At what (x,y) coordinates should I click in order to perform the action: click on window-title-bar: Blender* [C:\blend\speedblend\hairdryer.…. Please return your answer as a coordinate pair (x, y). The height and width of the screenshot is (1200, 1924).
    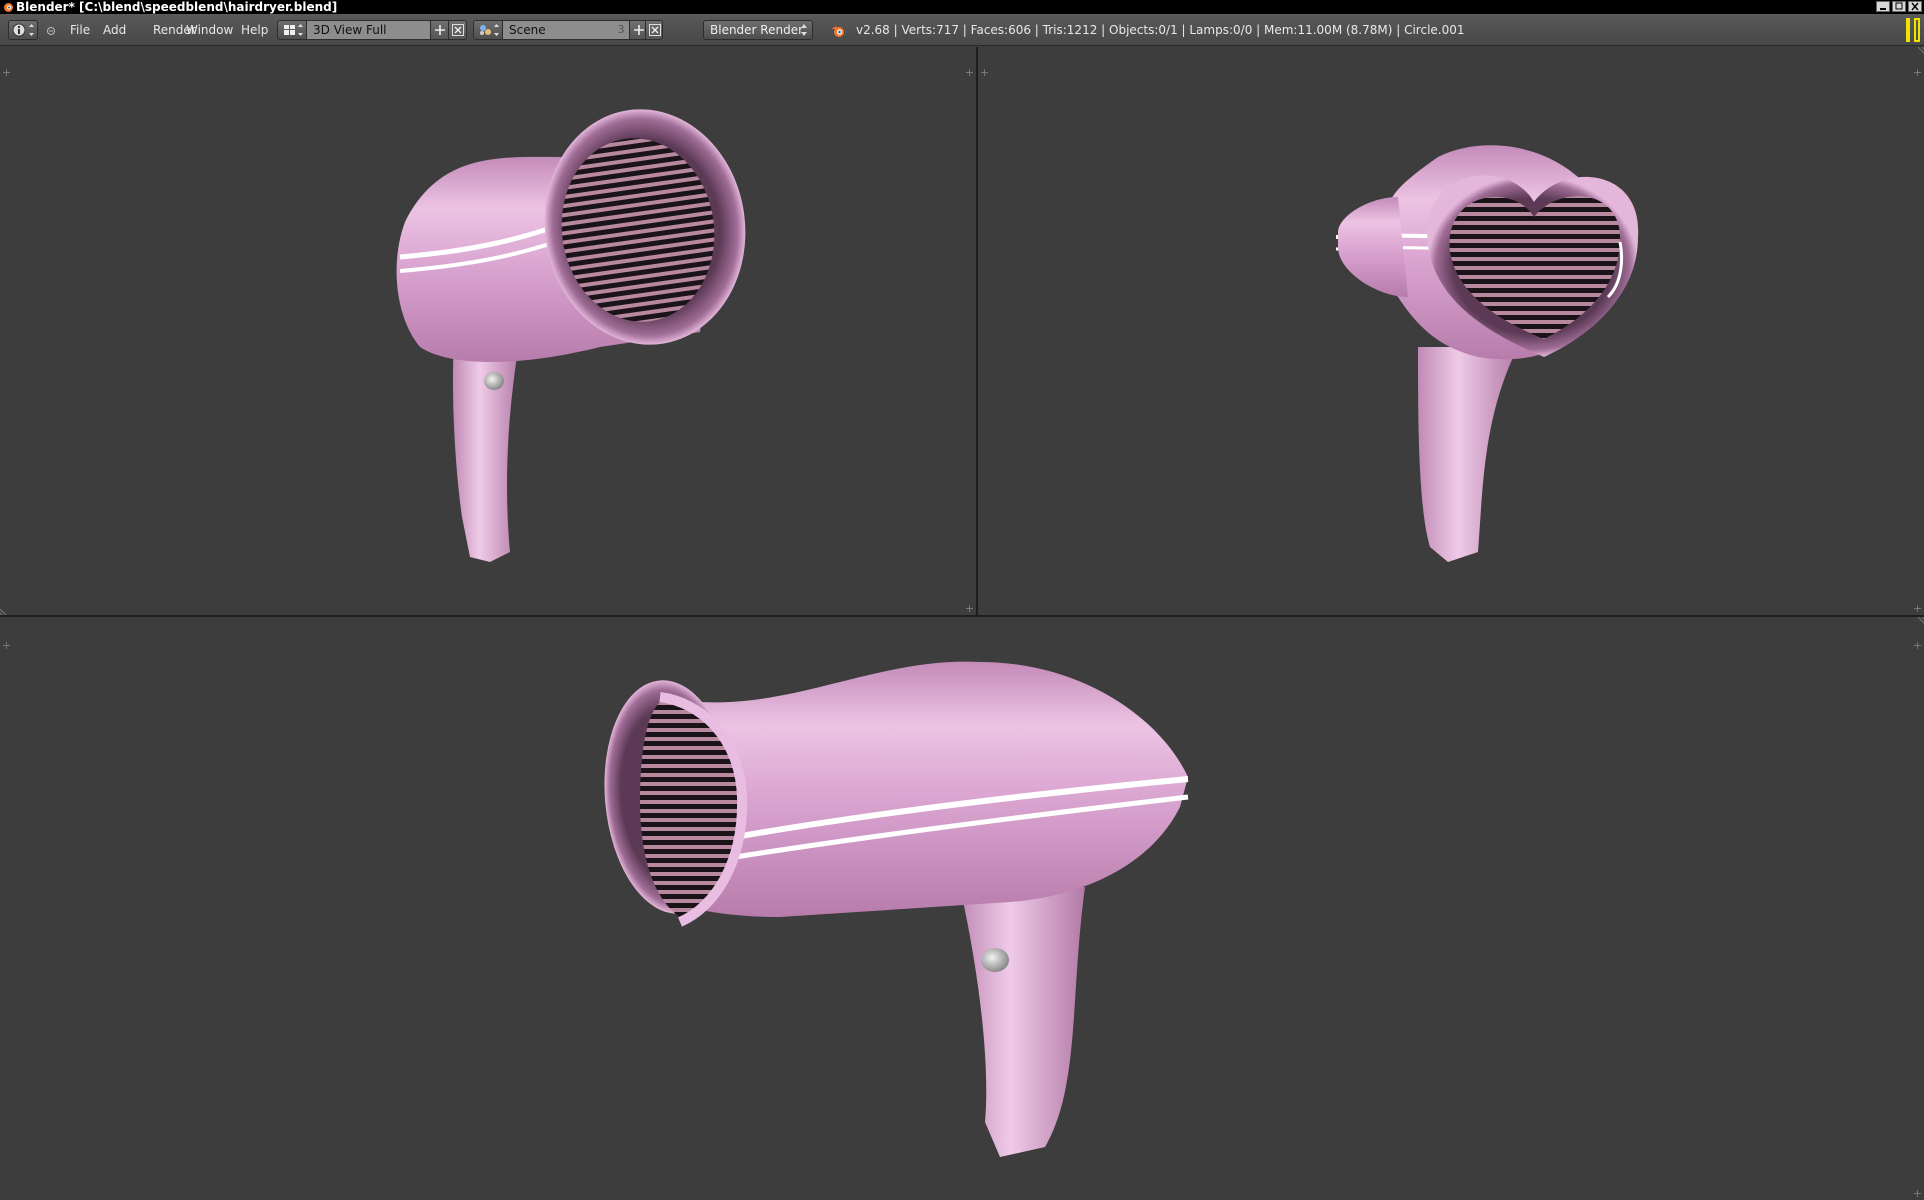
    Looking at the image, I should click on (962, 7).